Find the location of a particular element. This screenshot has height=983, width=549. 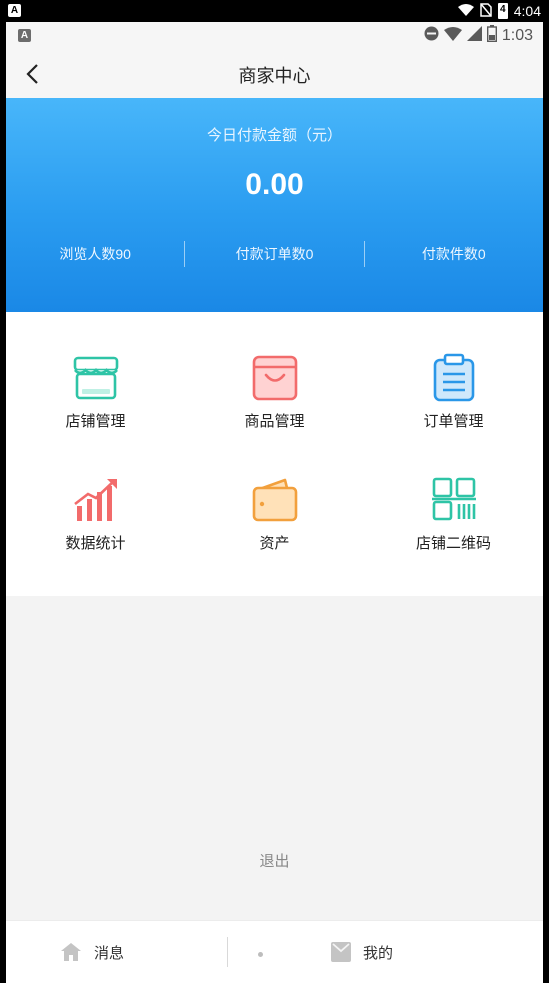

battery-icon is located at coordinates (491, 36).